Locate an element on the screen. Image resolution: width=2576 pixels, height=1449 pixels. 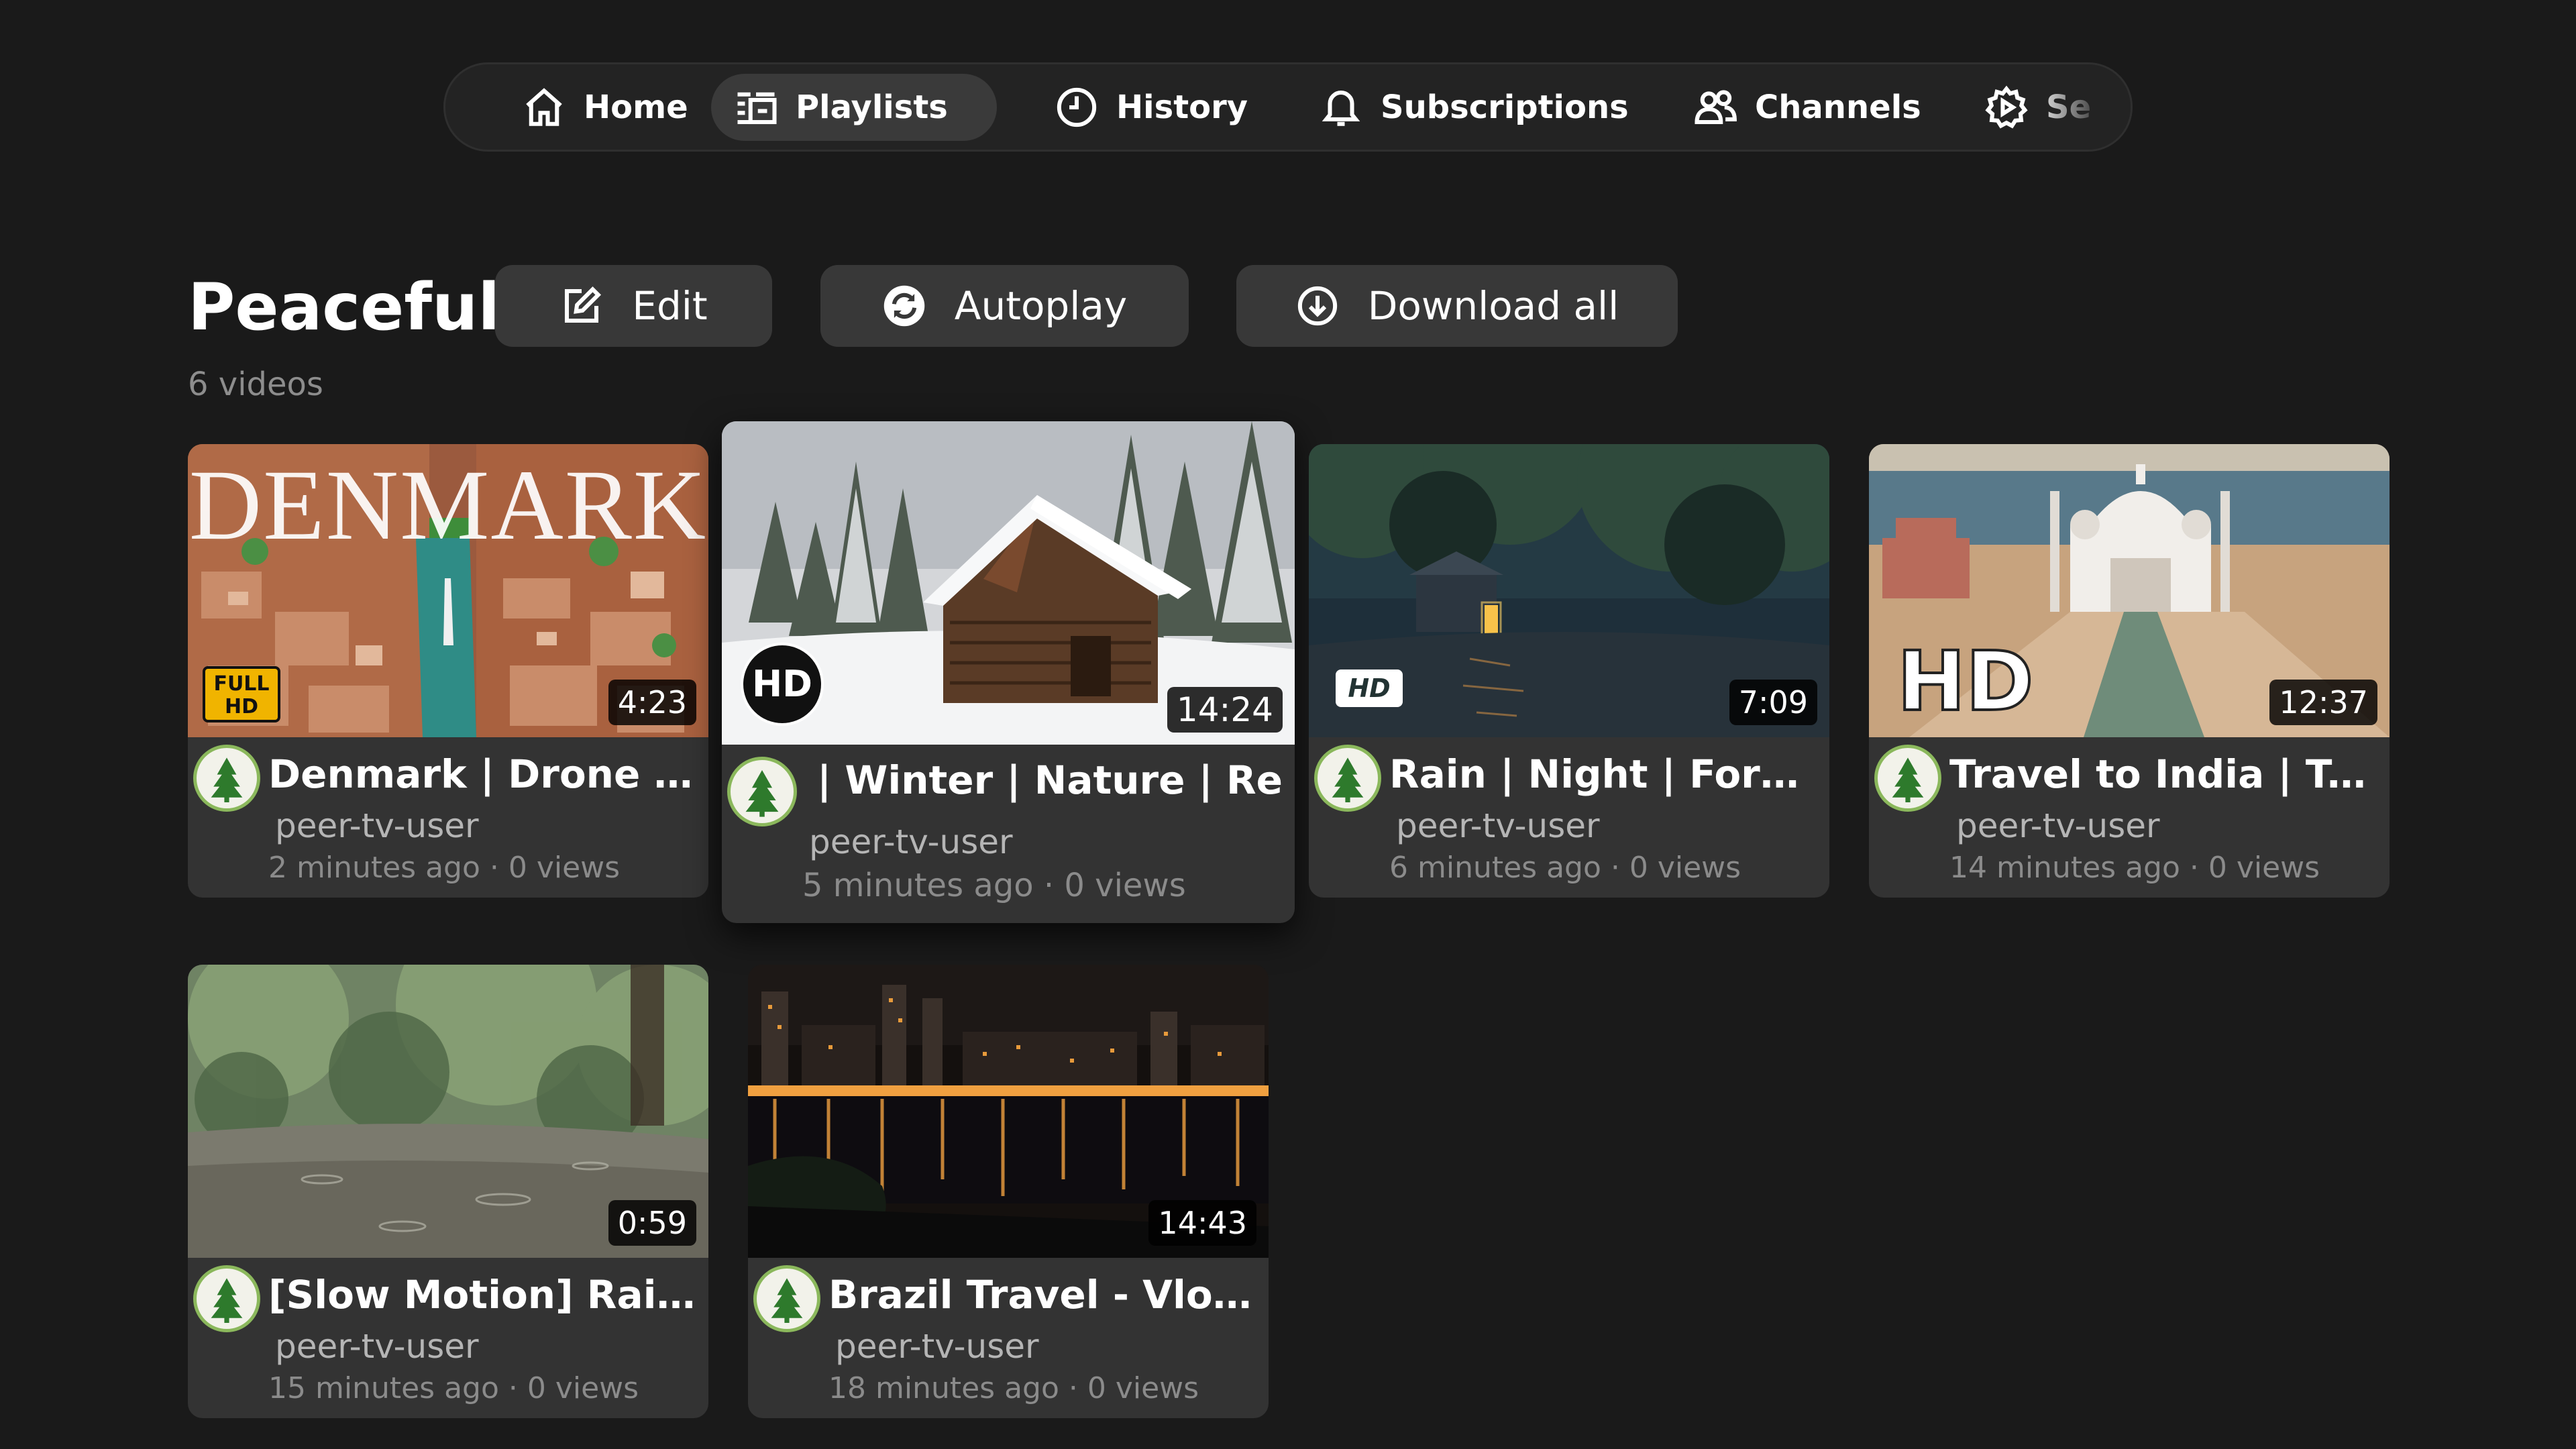
video-meta: 15 minutes ago · 0 views is located at coordinates (453, 1388).